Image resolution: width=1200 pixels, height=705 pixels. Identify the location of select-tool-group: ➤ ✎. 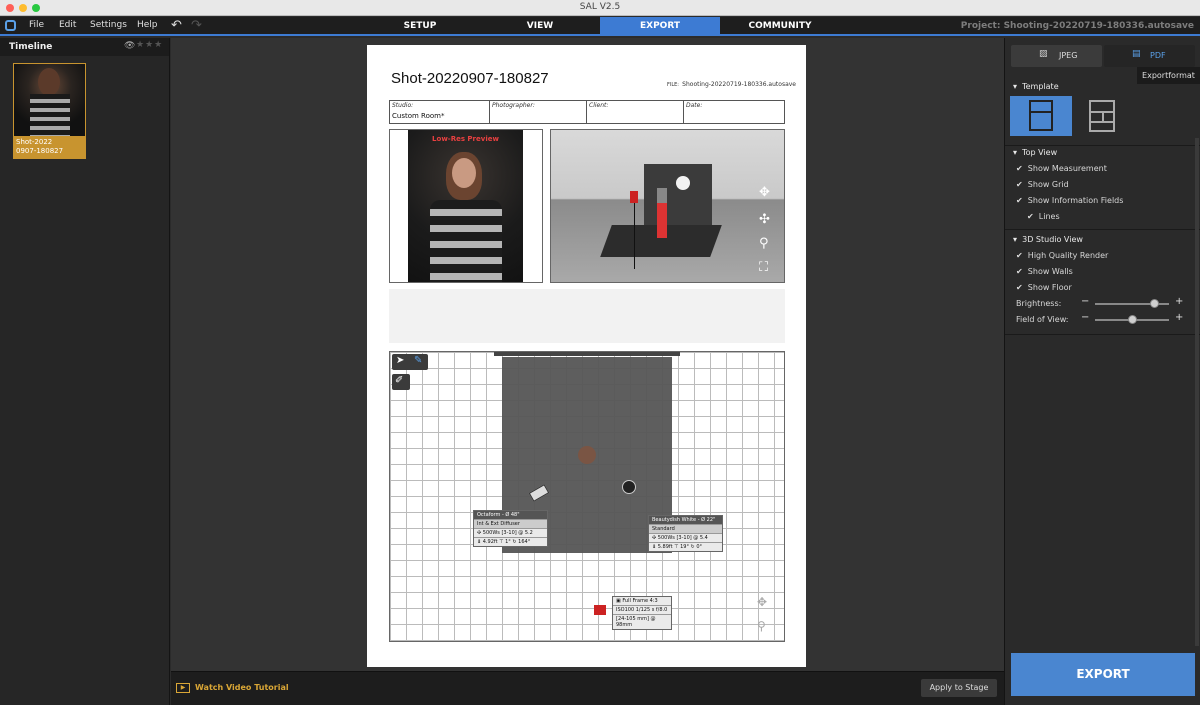
(410, 362).